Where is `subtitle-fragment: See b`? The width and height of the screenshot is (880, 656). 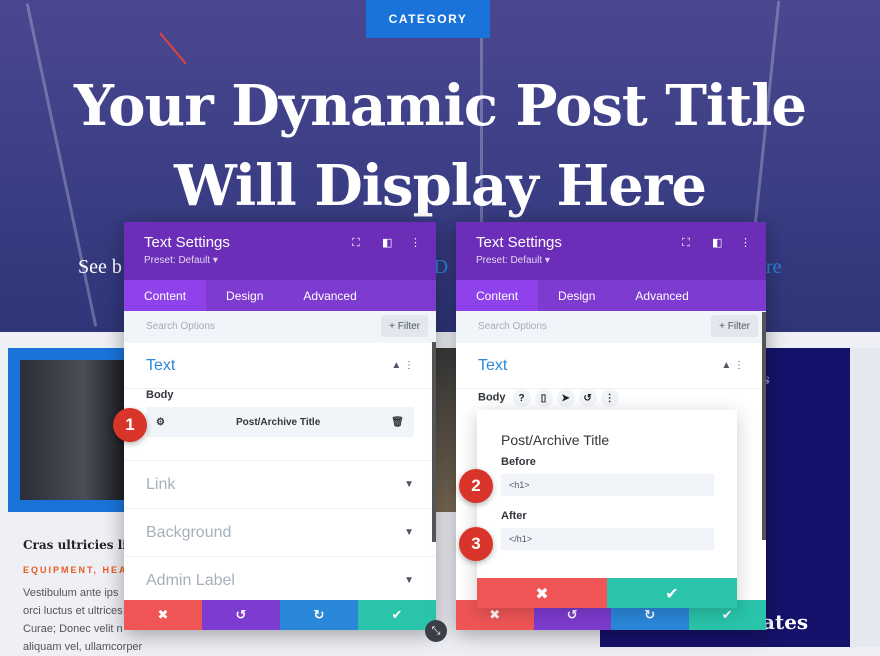 subtitle-fragment: See b is located at coordinates (100, 267).